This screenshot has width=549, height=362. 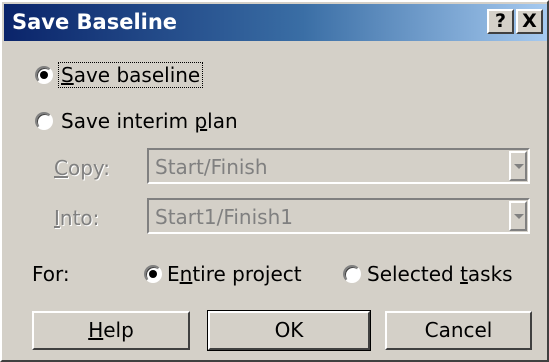 What do you see at coordinates (352, 274) in the screenshot?
I see `selected-tasks-radio` at bounding box center [352, 274].